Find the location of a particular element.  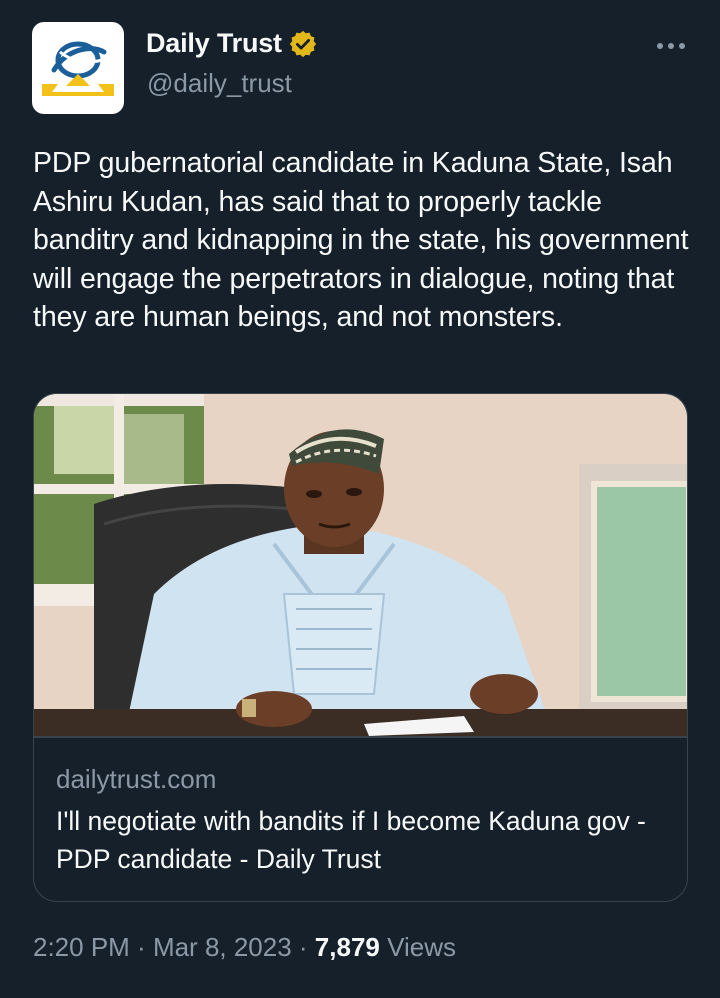

tweet-date: Mar 8, 2023 is located at coordinates (222, 947).